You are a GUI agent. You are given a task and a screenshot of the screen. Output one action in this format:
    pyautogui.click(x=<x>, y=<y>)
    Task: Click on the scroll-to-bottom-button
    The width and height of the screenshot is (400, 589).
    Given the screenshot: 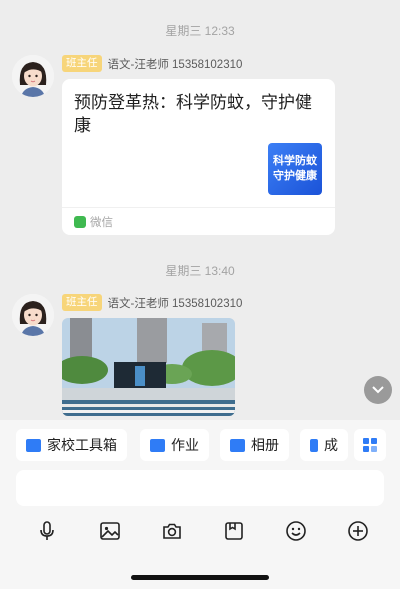 What is the action you would take?
    pyautogui.click(x=378, y=390)
    